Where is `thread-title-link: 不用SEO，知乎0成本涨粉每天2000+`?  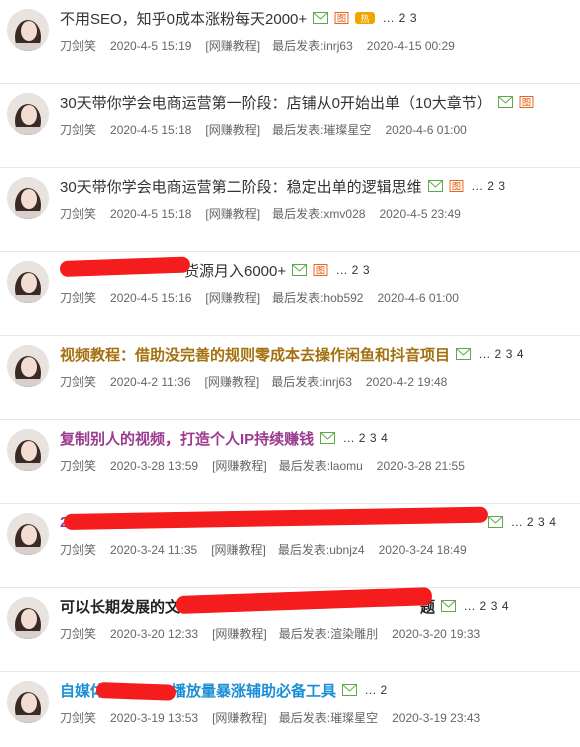 thread-title-link: 不用SEO，知乎0成本涨粉每天2000+ is located at coordinates (183, 18).